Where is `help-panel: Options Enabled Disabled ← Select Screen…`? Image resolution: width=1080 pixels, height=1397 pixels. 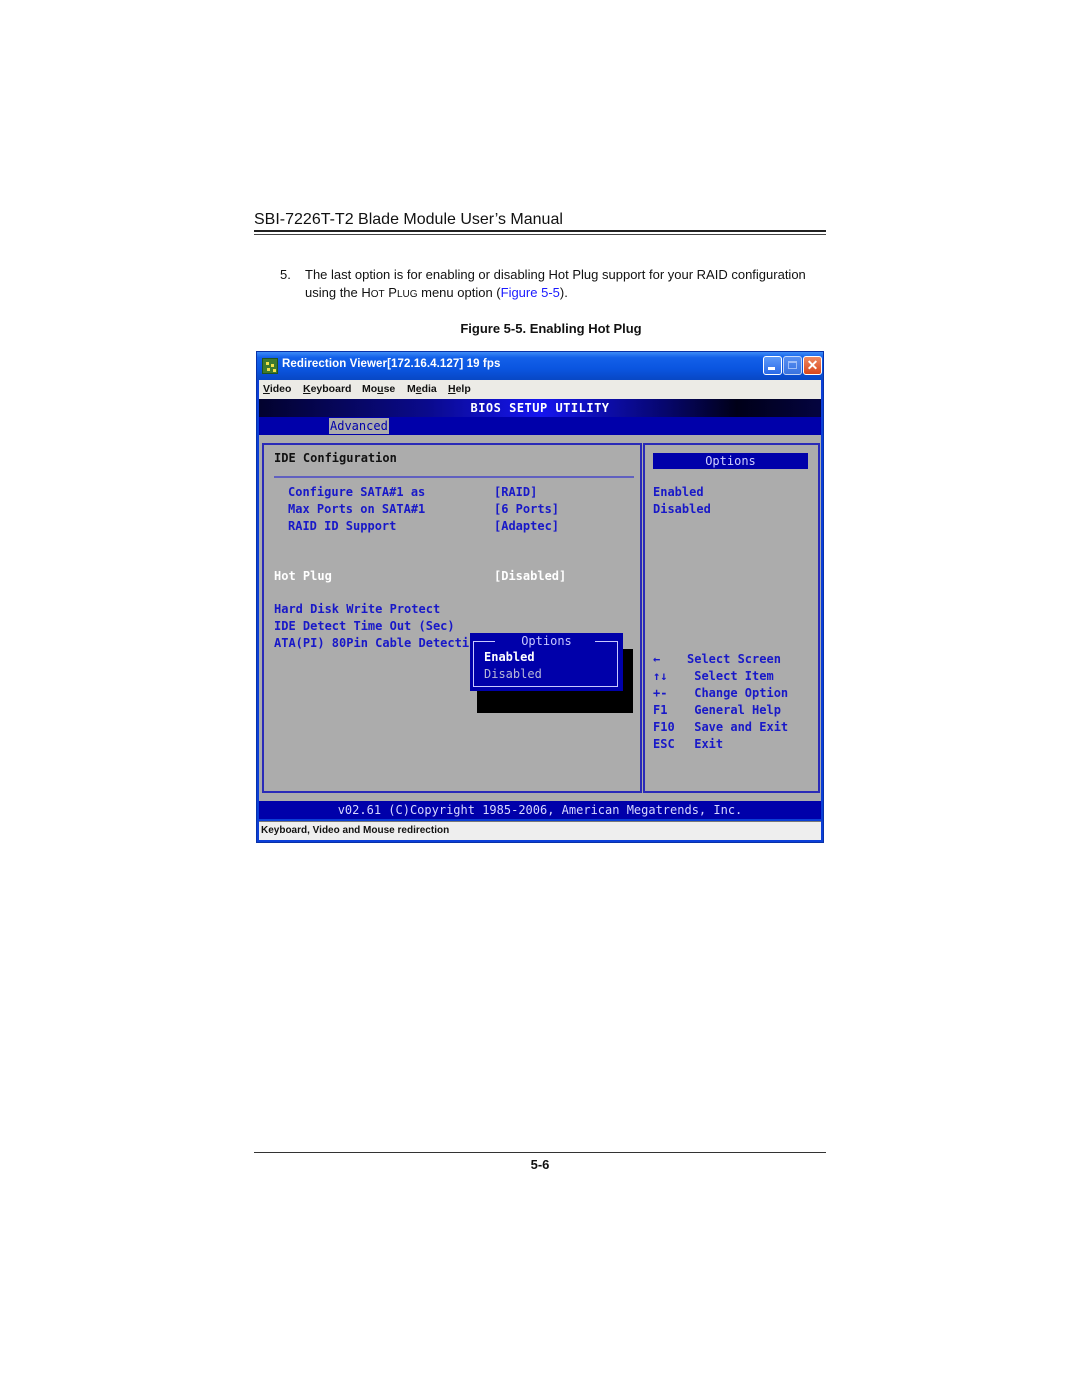
help-panel: Options Enabled Disabled ← Select Screen… is located at coordinates (731, 618).